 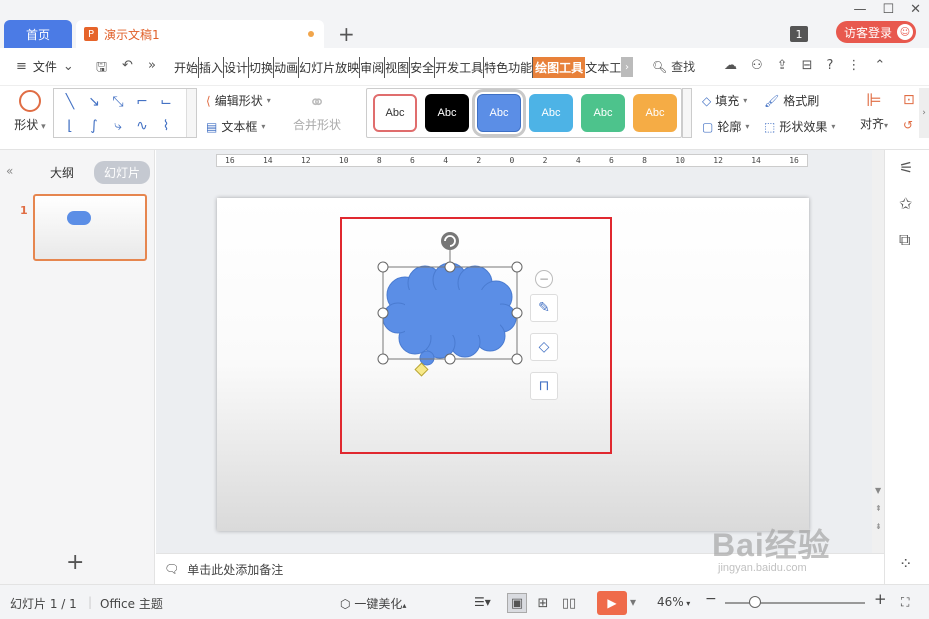 I want to click on style-blue: Abc, so click(x=499, y=113).